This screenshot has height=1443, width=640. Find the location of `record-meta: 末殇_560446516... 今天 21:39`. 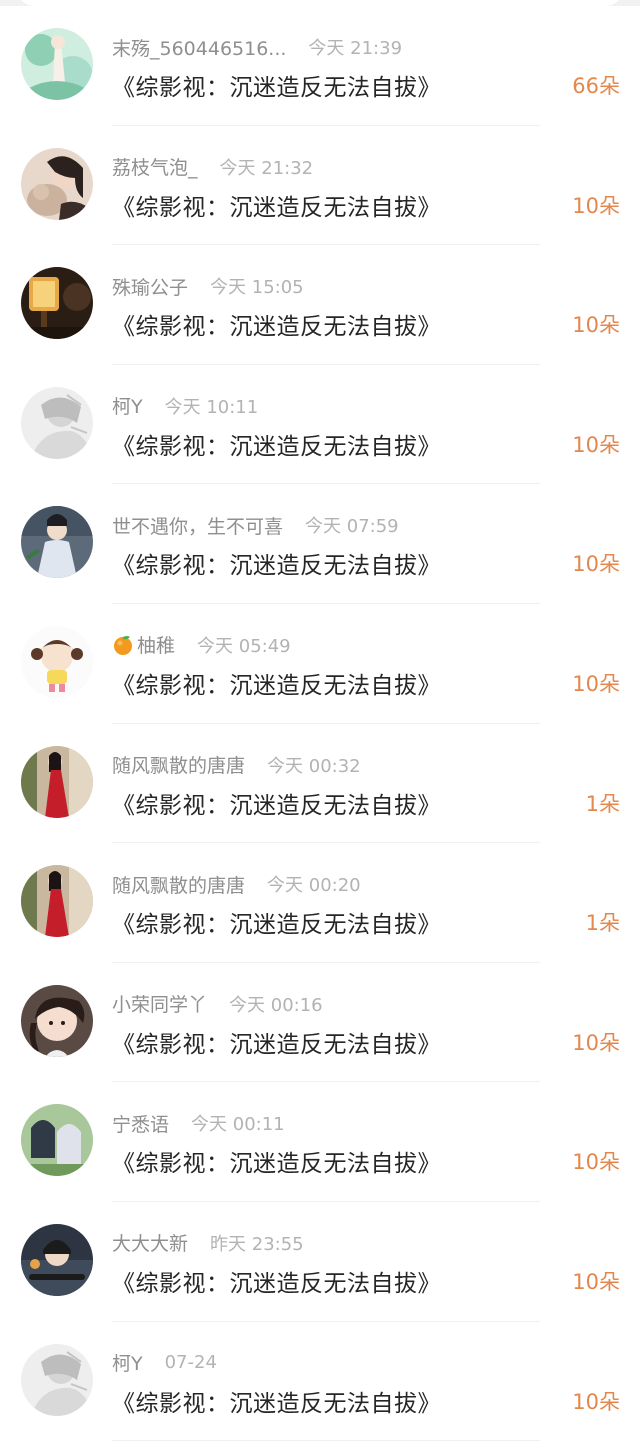

record-meta: 末殇_560446516... 今天 21:39 is located at coordinates (257, 47).